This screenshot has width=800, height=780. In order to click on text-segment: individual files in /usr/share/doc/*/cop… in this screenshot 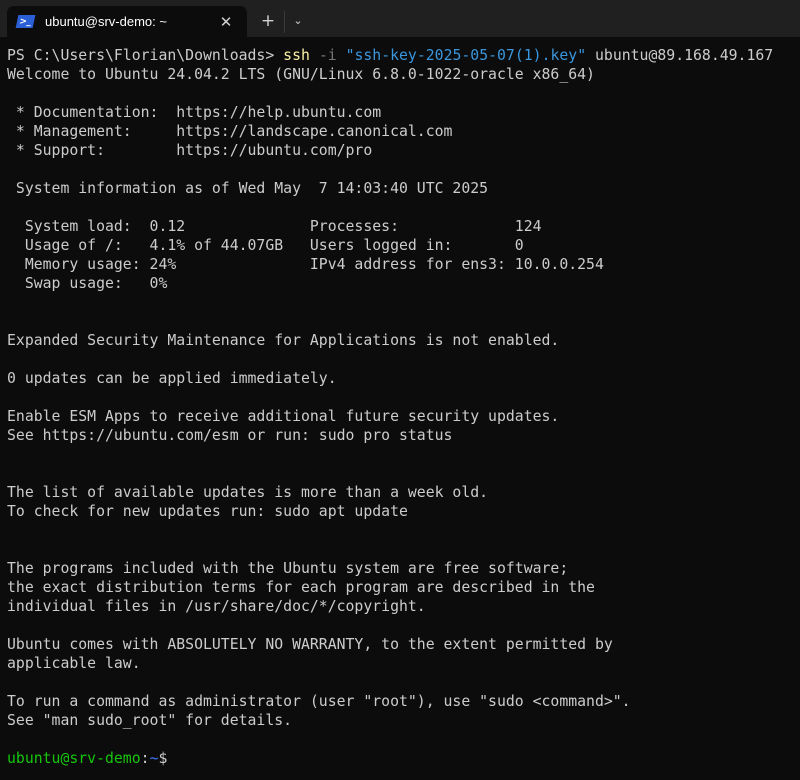, I will do `click(216, 606)`.